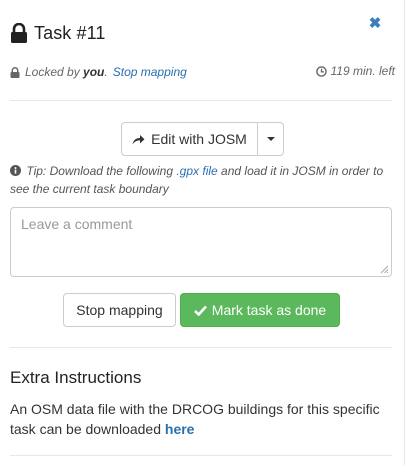 The width and height of the screenshot is (405, 465). Describe the element at coordinates (196, 171) in the screenshot. I see `gpx-file-link: .gpx file` at that location.